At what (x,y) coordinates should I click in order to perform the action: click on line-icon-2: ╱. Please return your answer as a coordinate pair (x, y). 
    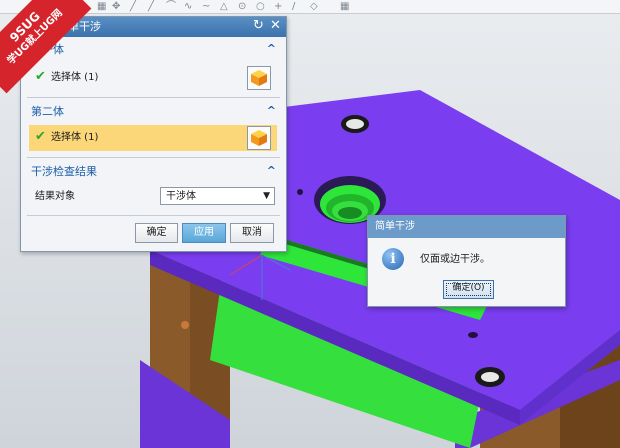
    Looking at the image, I should click on (151, 7).